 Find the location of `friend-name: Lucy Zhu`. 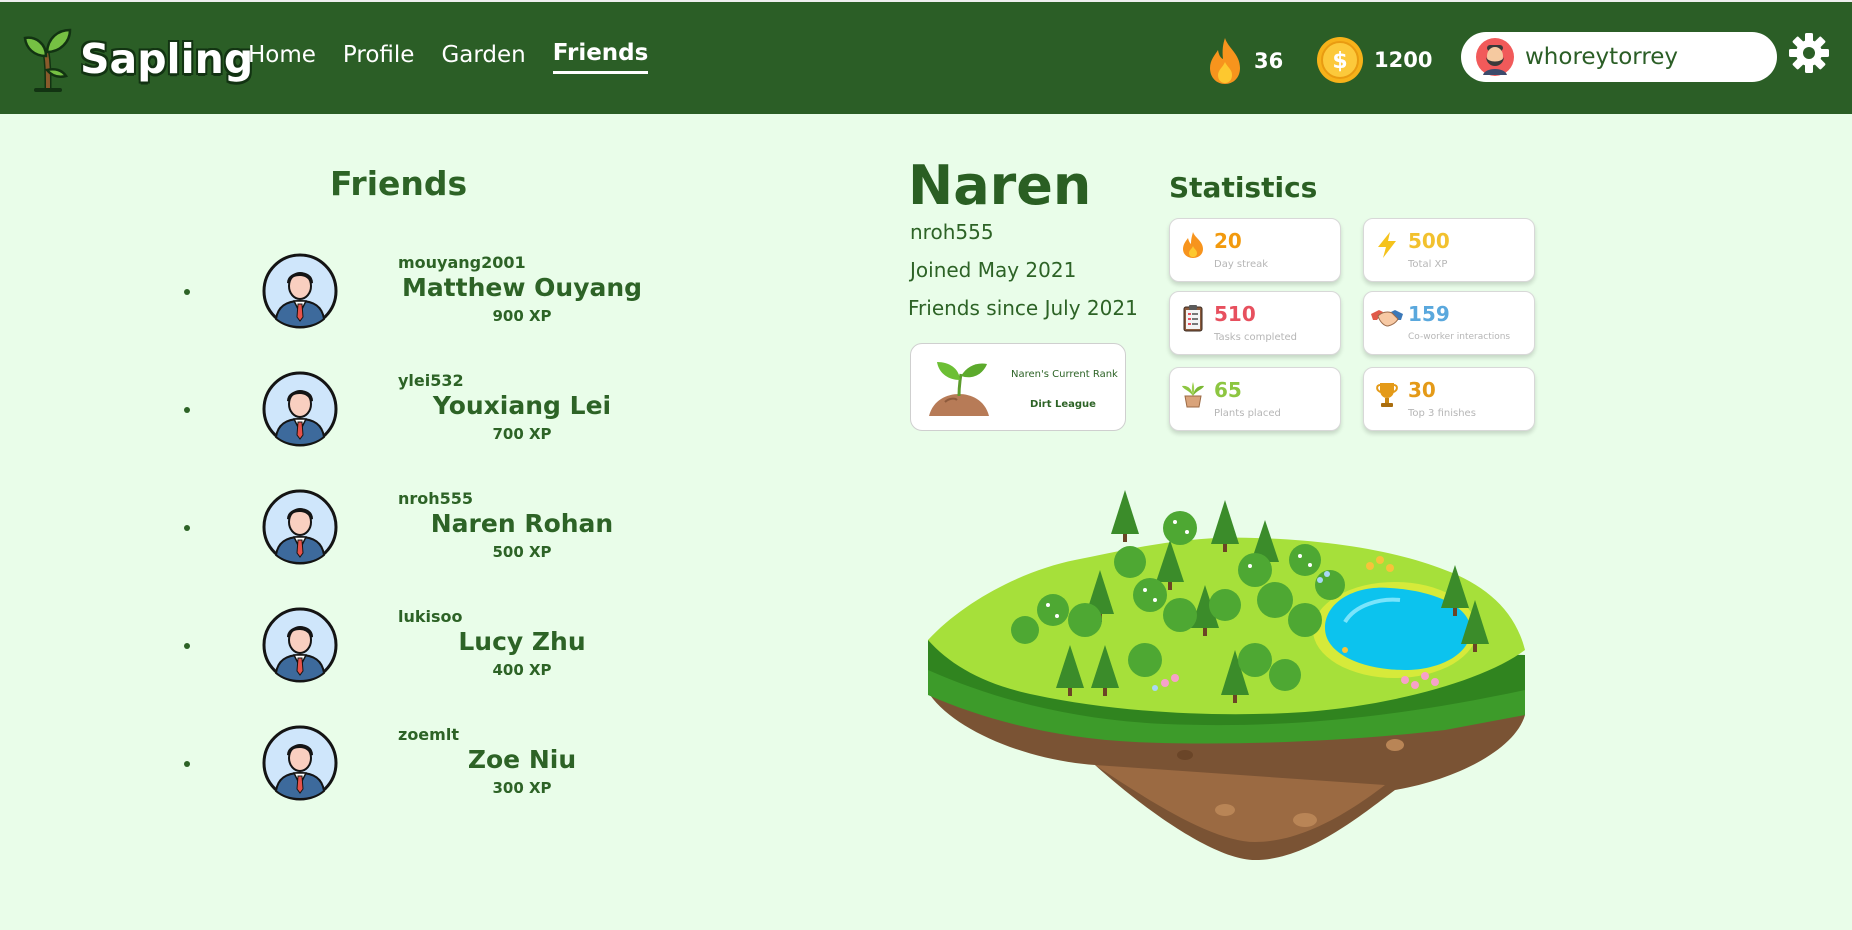

friend-name: Lucy Zhu is located at coordinates (522, 641).